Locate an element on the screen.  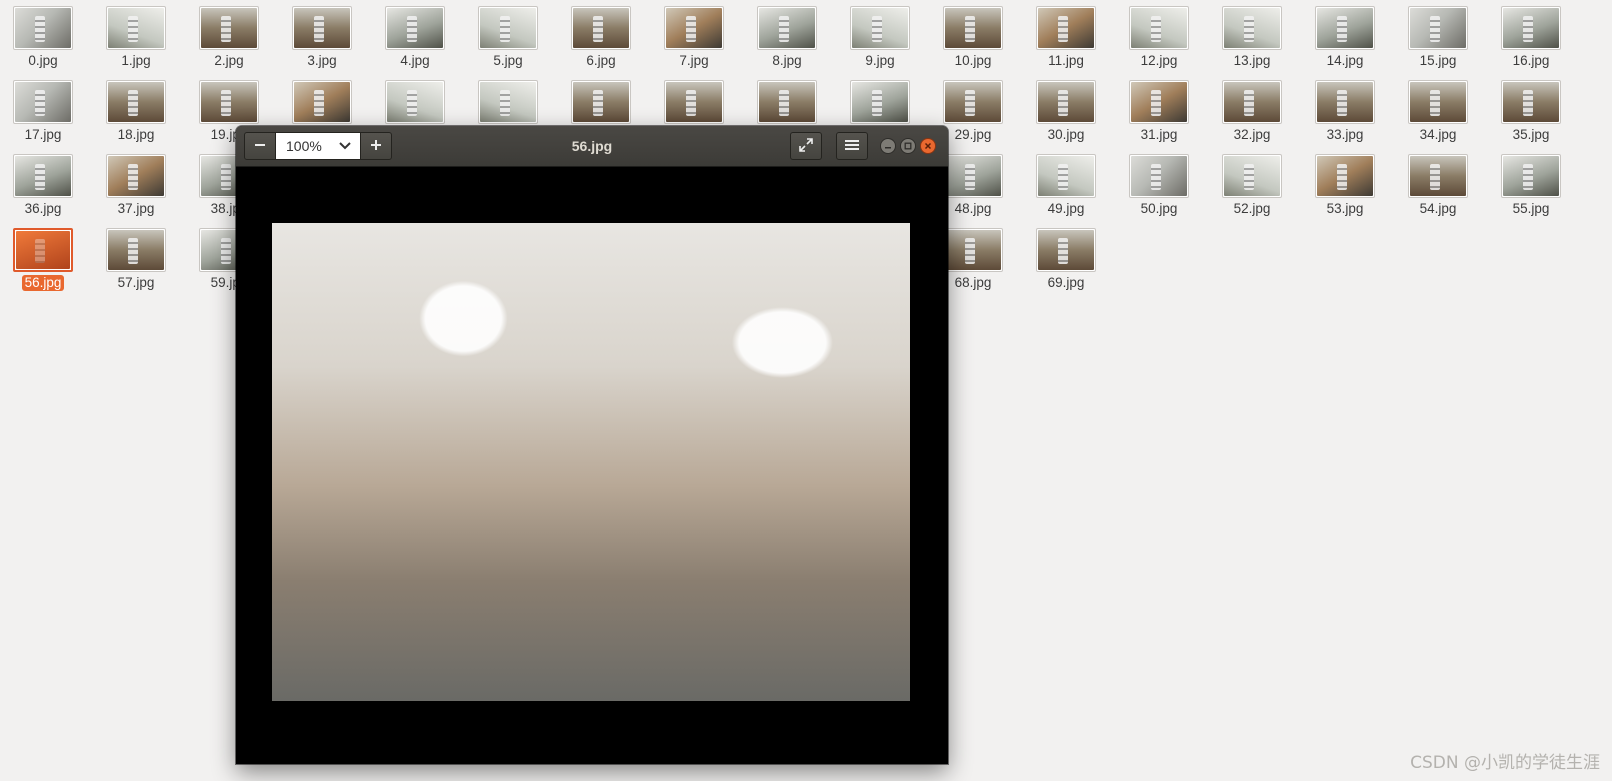
file-item: 15.jpg is located at coordinates (1438, 35).